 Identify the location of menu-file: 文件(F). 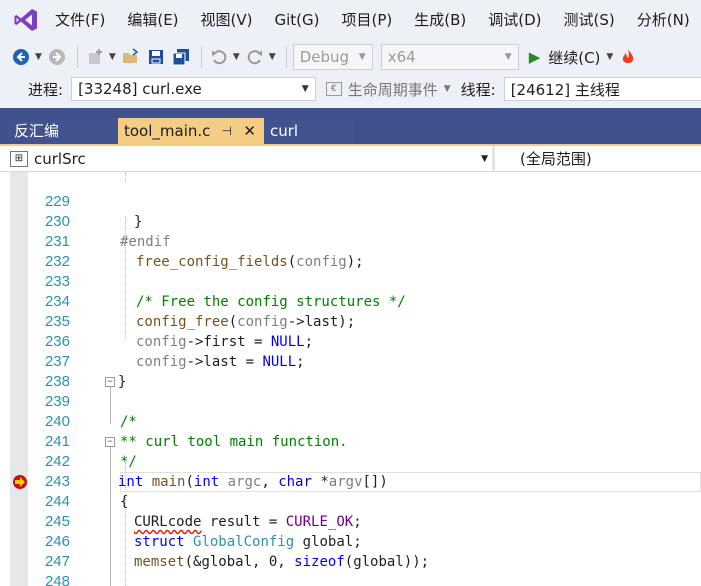
(80, 20).